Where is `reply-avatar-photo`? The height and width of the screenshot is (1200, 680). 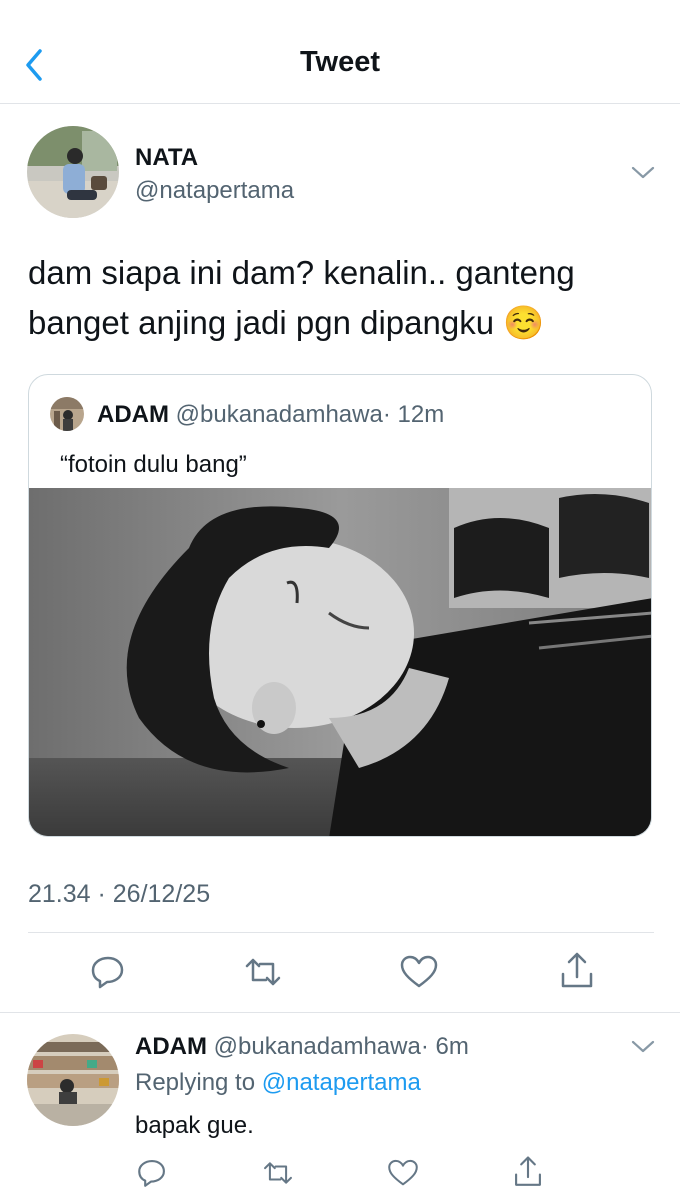 reply-avatar-photo is located at coordinates (73, 1080).